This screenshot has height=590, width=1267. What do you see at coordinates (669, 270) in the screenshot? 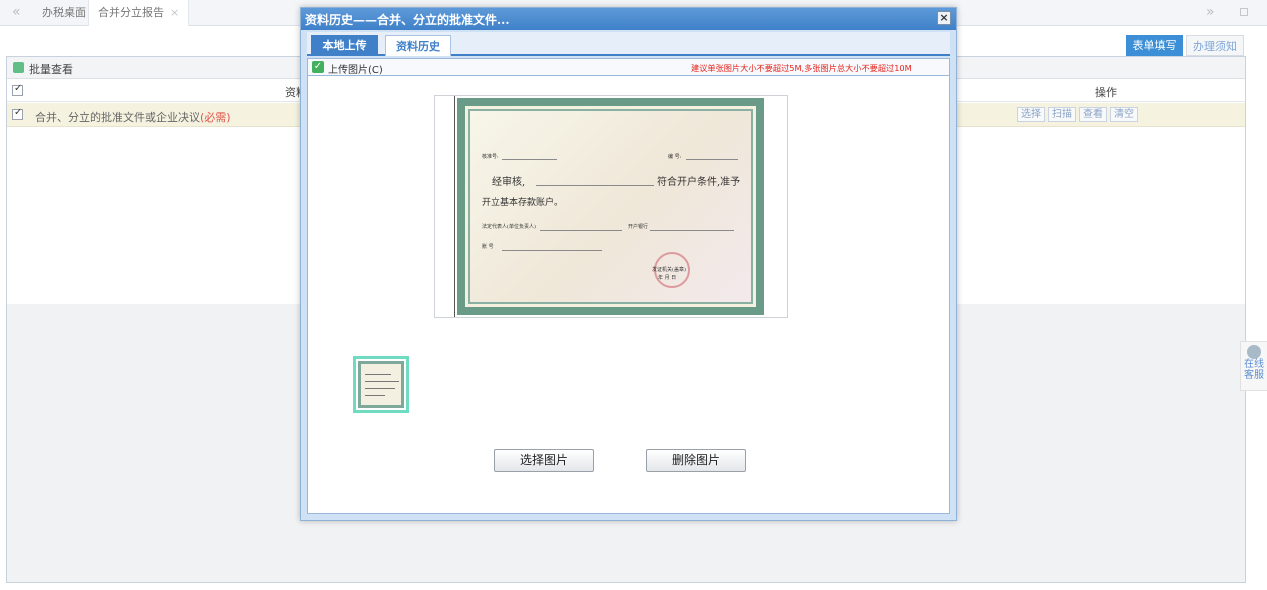
I see `cert-issuer: 发证机关(盖章)` at bounding box center [669, 270].